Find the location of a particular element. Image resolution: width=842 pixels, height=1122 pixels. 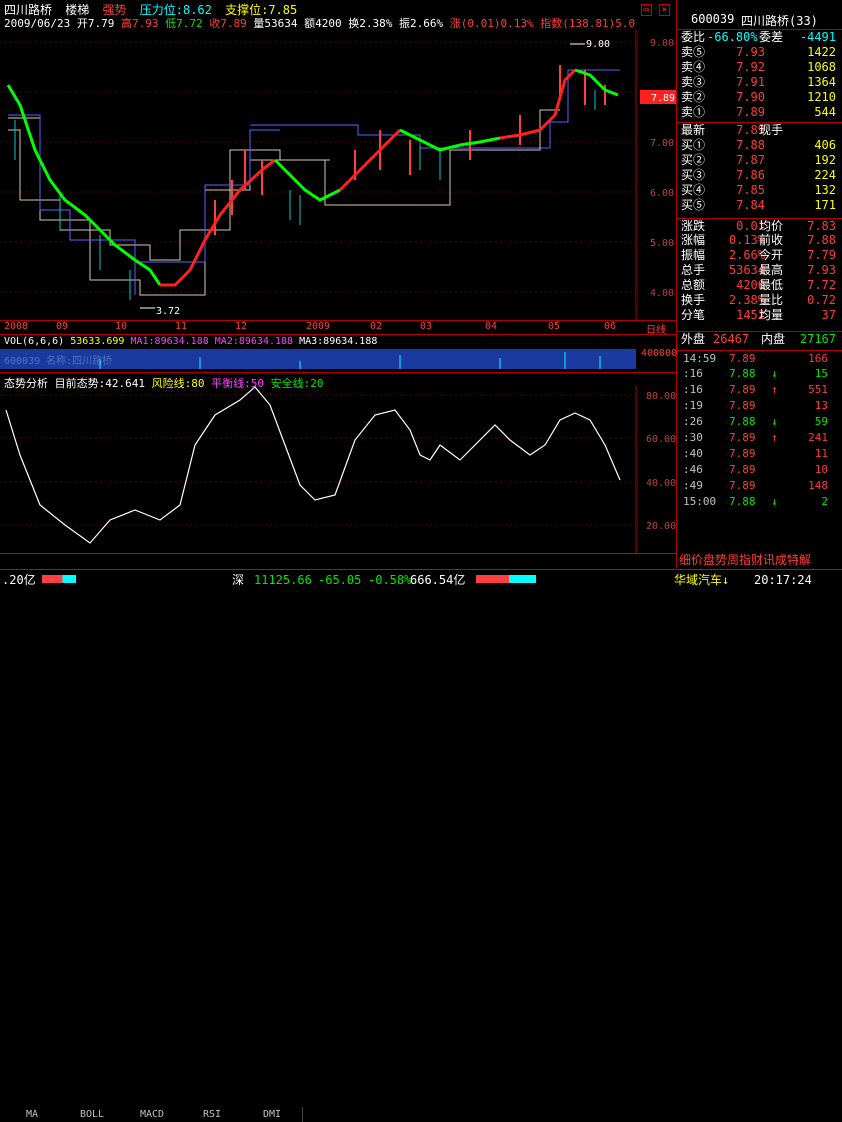

trend-tick: 20.00 is located at coordinates (661, 526).